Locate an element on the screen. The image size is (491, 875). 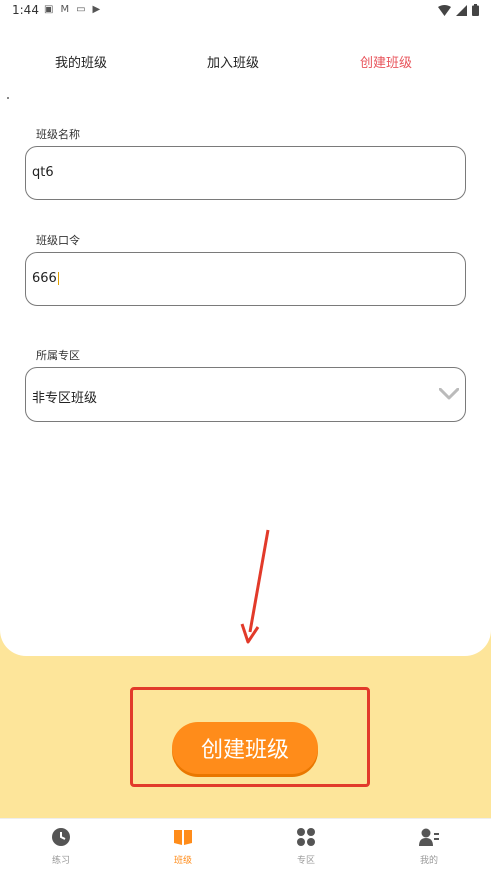
nav-item-class: 班级 is located at coordinates (183, 846).